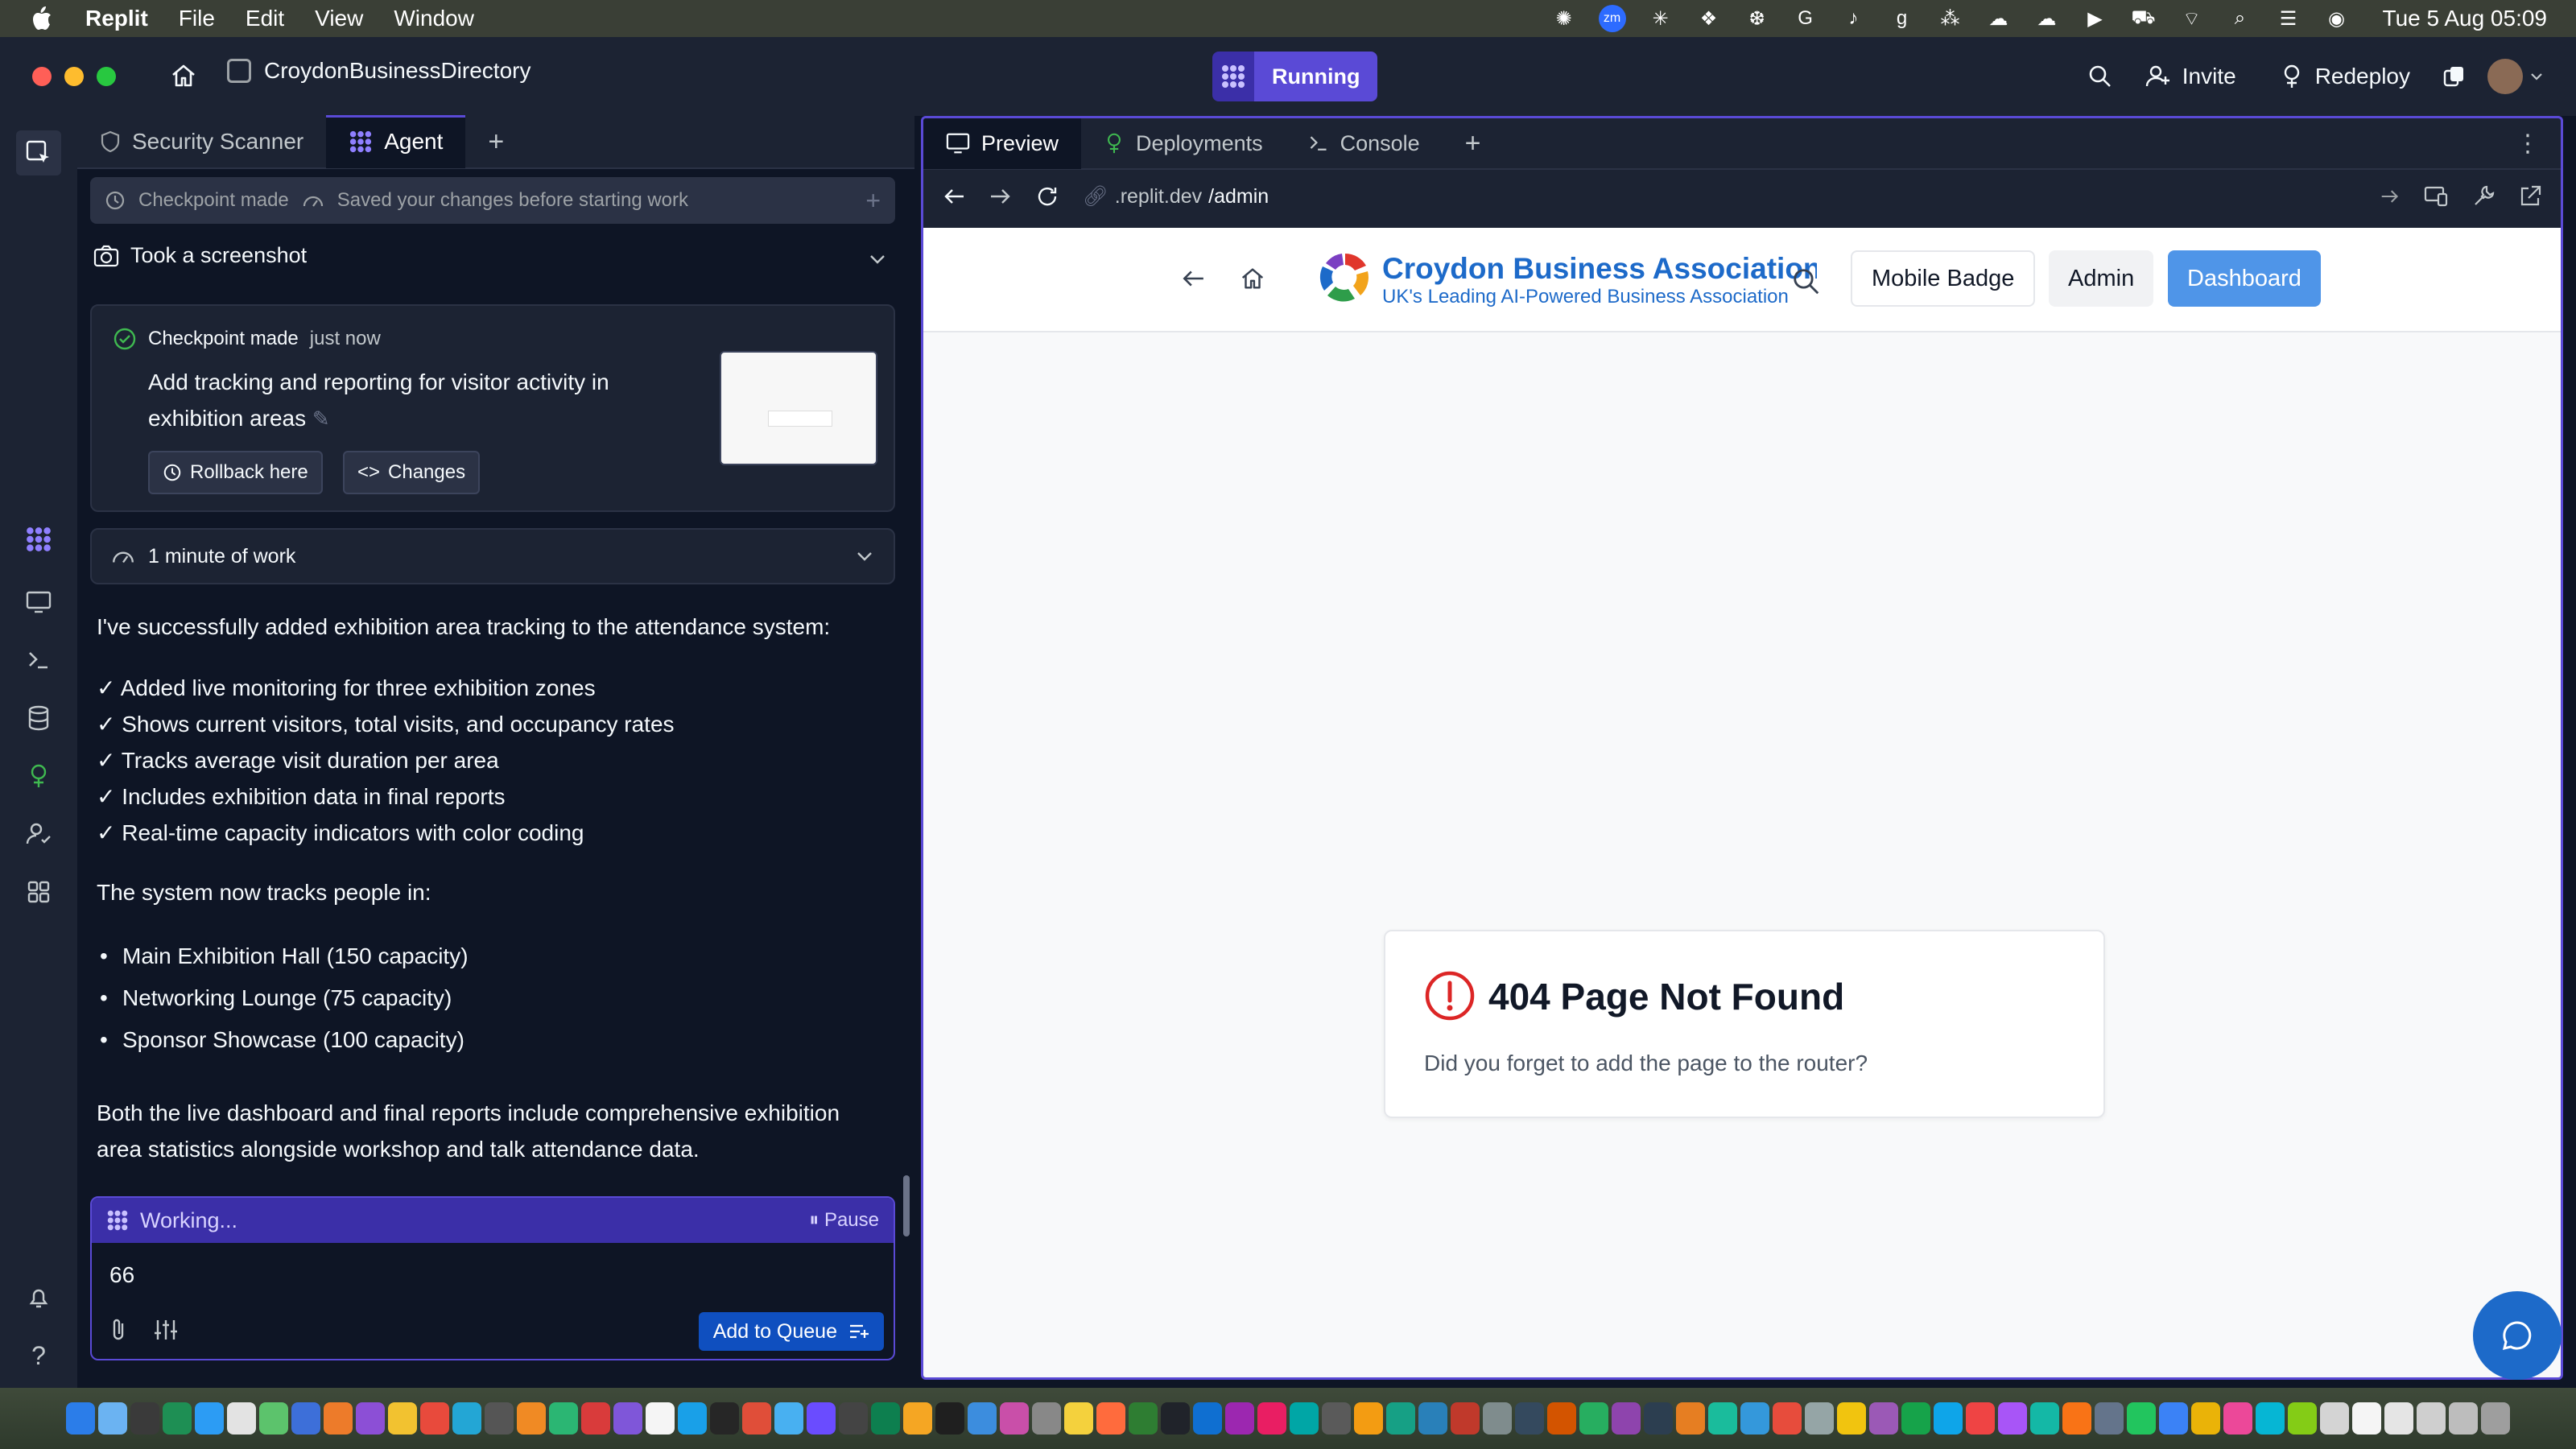  I want to click on user-avatar, so click(2515, 76).